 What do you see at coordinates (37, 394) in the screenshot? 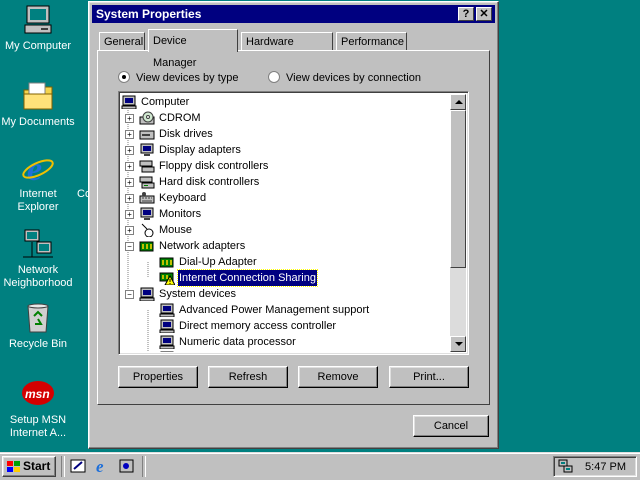
I see `svg-text: msn` at bounding box center [37, 394].